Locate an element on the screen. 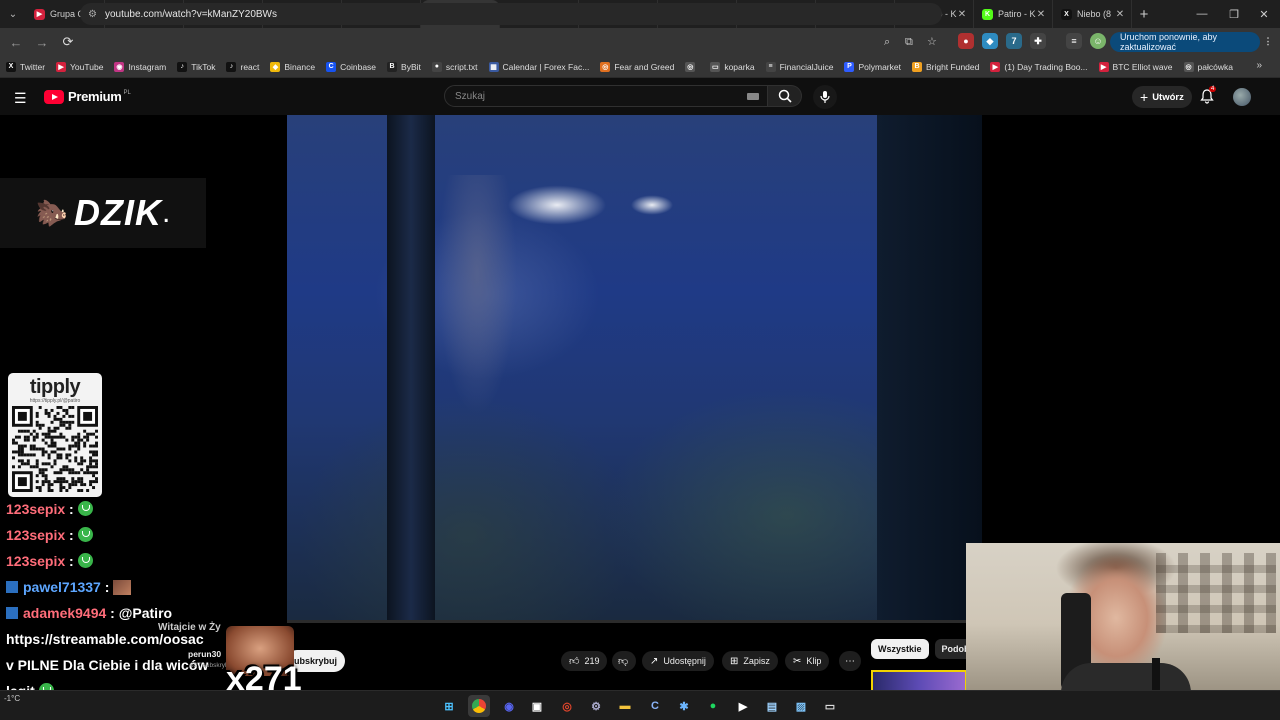 This screenshot has width=1280, height=720. bookmark-item: ◎ is located at coordinates (692, 66).